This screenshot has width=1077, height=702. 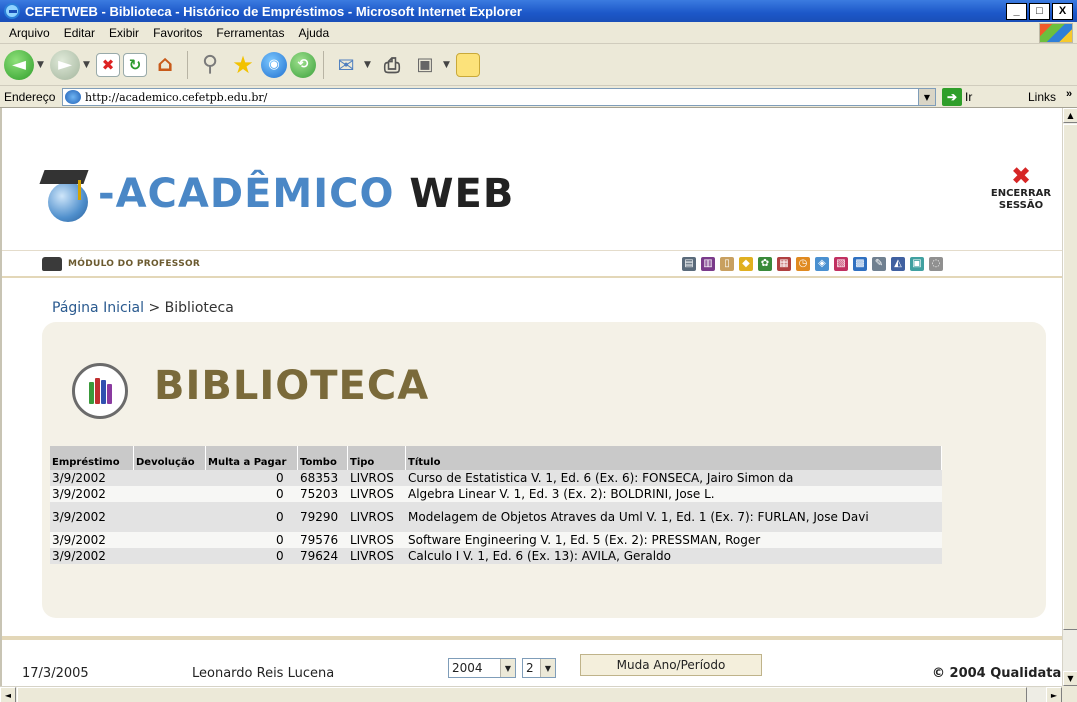 I want to click on forward-icon: ►, so click(x=65, y=64).